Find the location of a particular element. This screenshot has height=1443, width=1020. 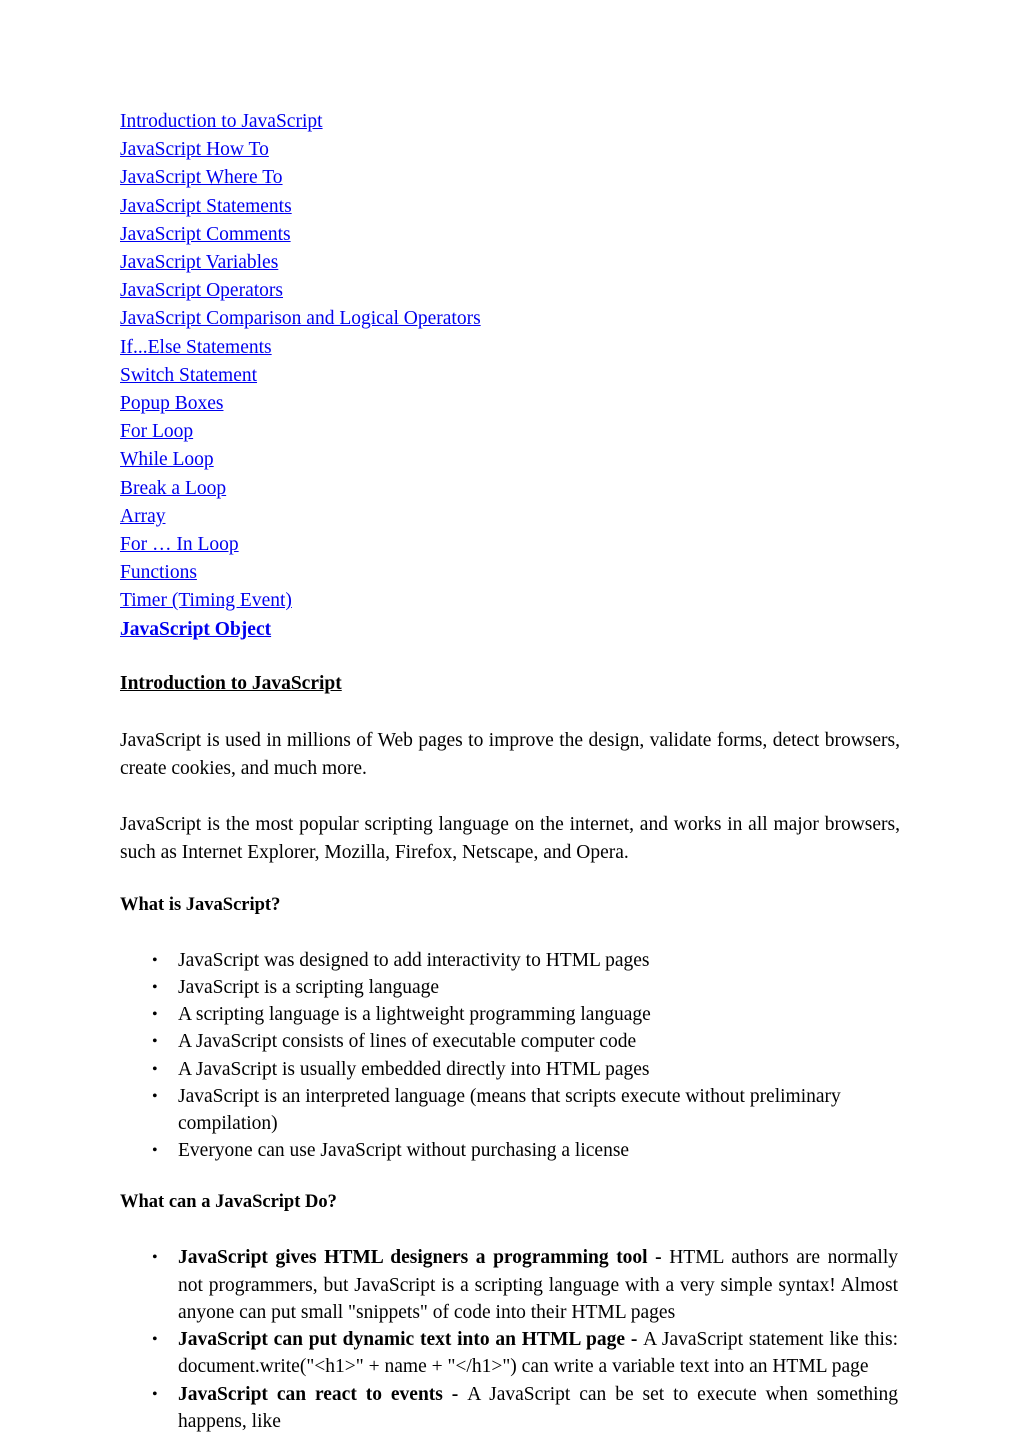

list-item: JavaScript Where To is located at coordinates (510, 178).